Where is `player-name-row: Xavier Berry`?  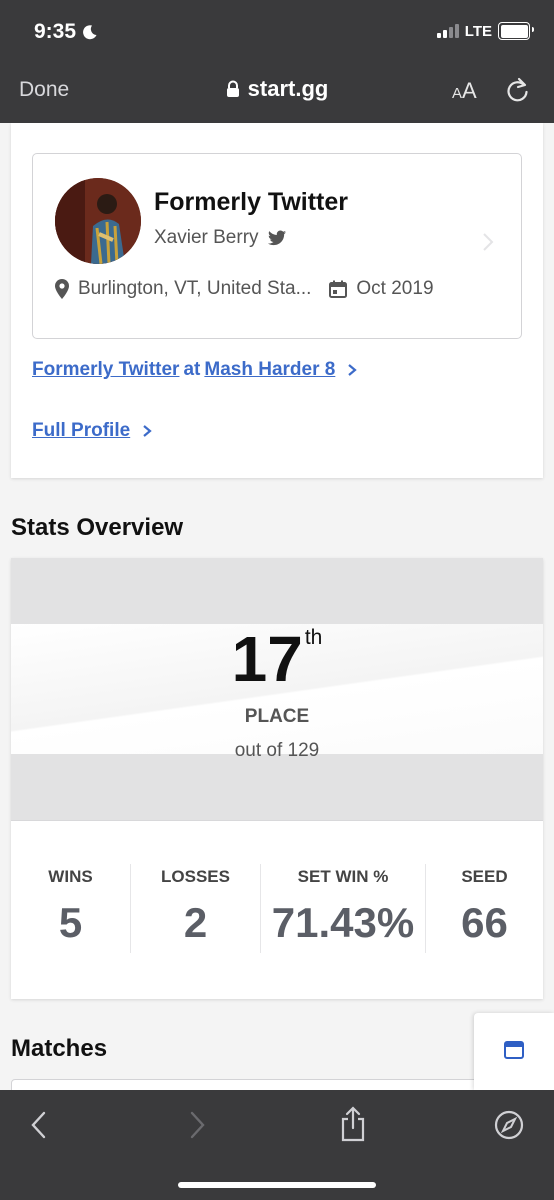 player-name-row: Xavier Berry is located at coordinates (220, 238).